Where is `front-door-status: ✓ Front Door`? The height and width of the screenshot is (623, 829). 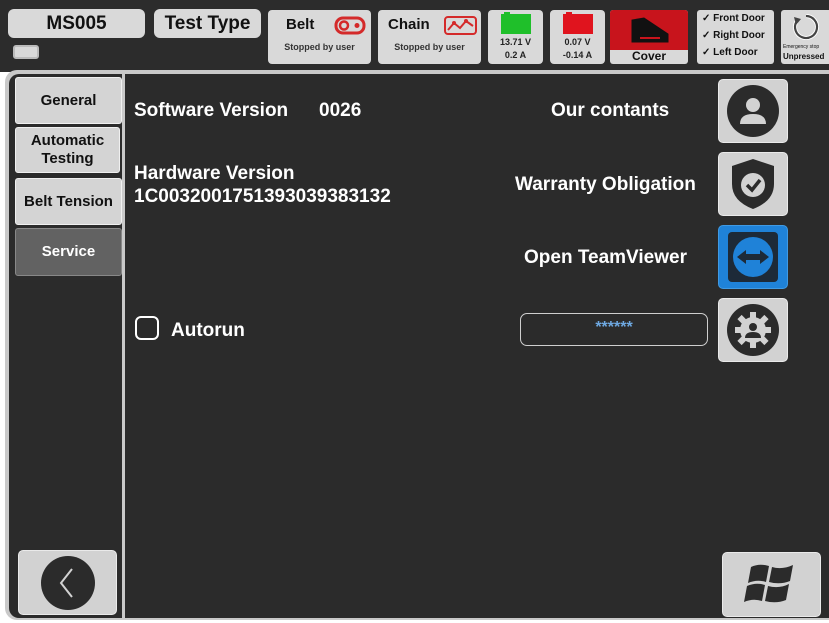 front-door-status: ✓ Front Door is located at coordinates (733, 18).